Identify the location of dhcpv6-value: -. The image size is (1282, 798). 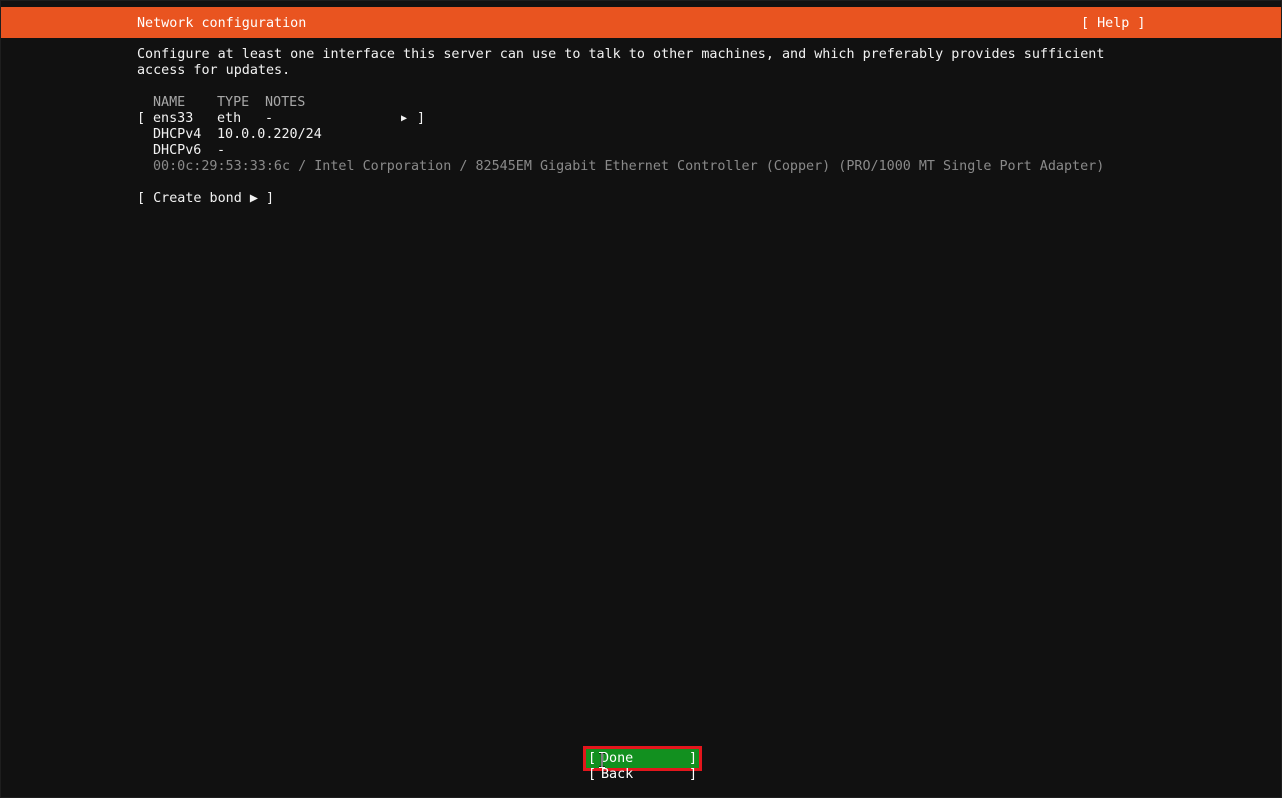
(221, 150).